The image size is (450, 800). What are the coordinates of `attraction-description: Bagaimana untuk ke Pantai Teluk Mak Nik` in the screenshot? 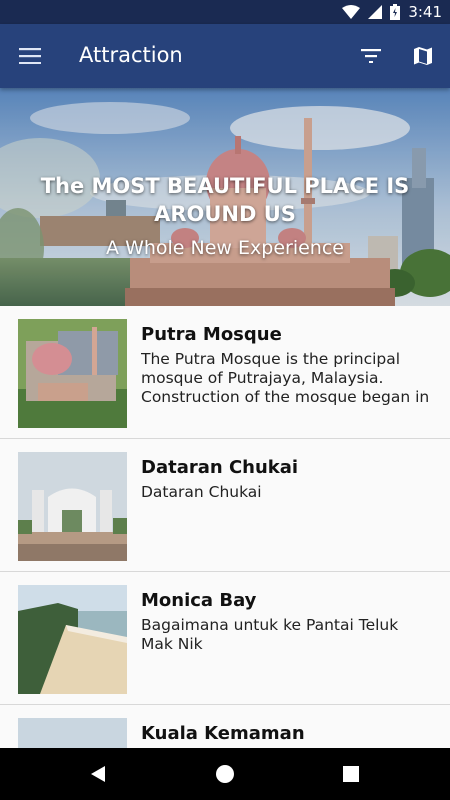 It's located at (270, 634).